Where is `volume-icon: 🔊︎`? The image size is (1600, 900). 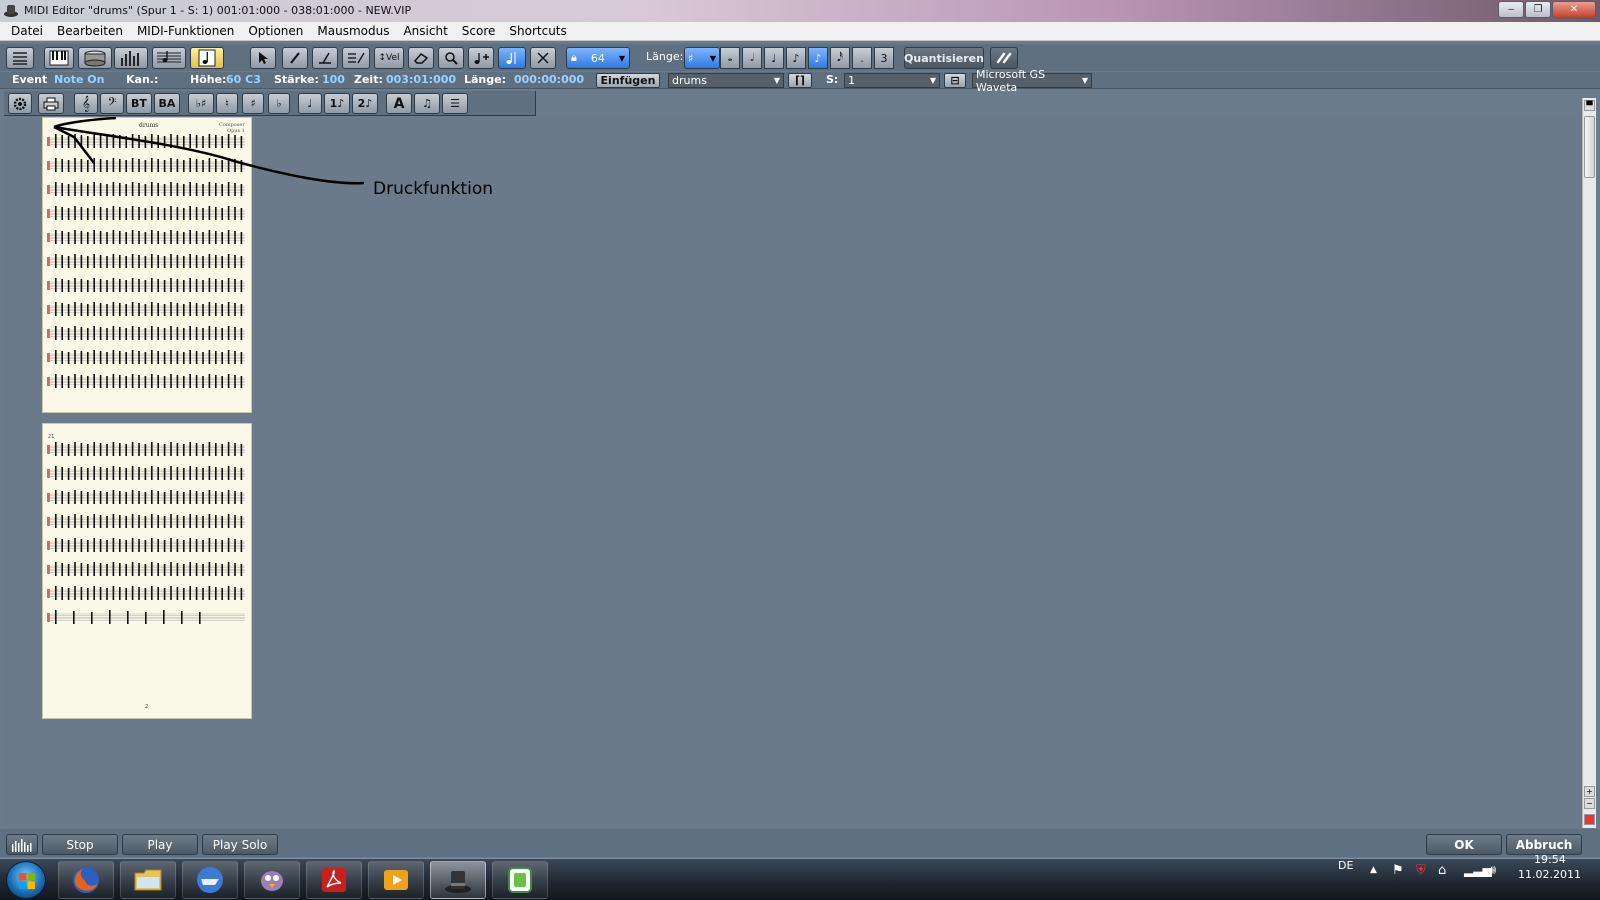 volume-icon: 🔊︎ is located at coordinates (1492, 870).